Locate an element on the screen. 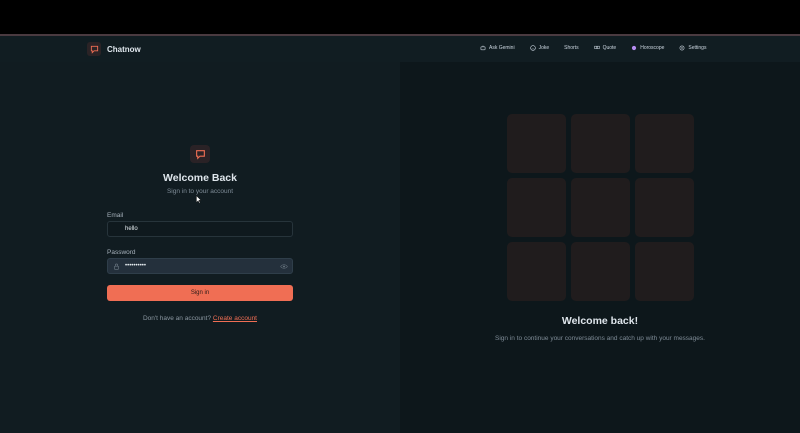 The width and height of the screenshot is (800, 433). nav-horoscope: Horoscope is located at coordinates (647, 48).